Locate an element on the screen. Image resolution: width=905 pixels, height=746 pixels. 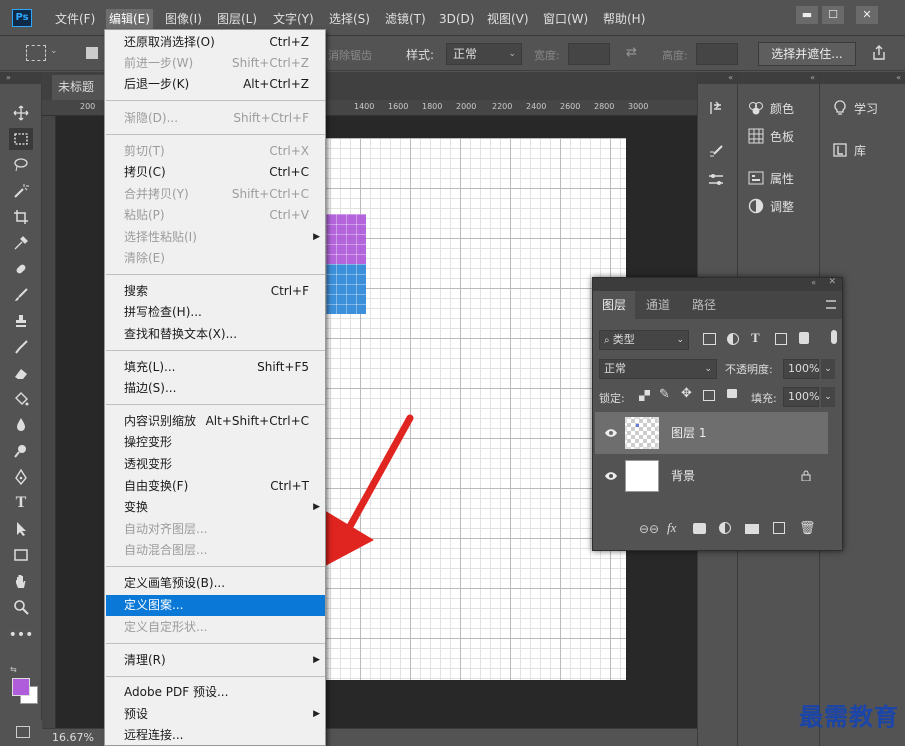
menu-help: 帮助(H) is located at coordinates (624, 19).